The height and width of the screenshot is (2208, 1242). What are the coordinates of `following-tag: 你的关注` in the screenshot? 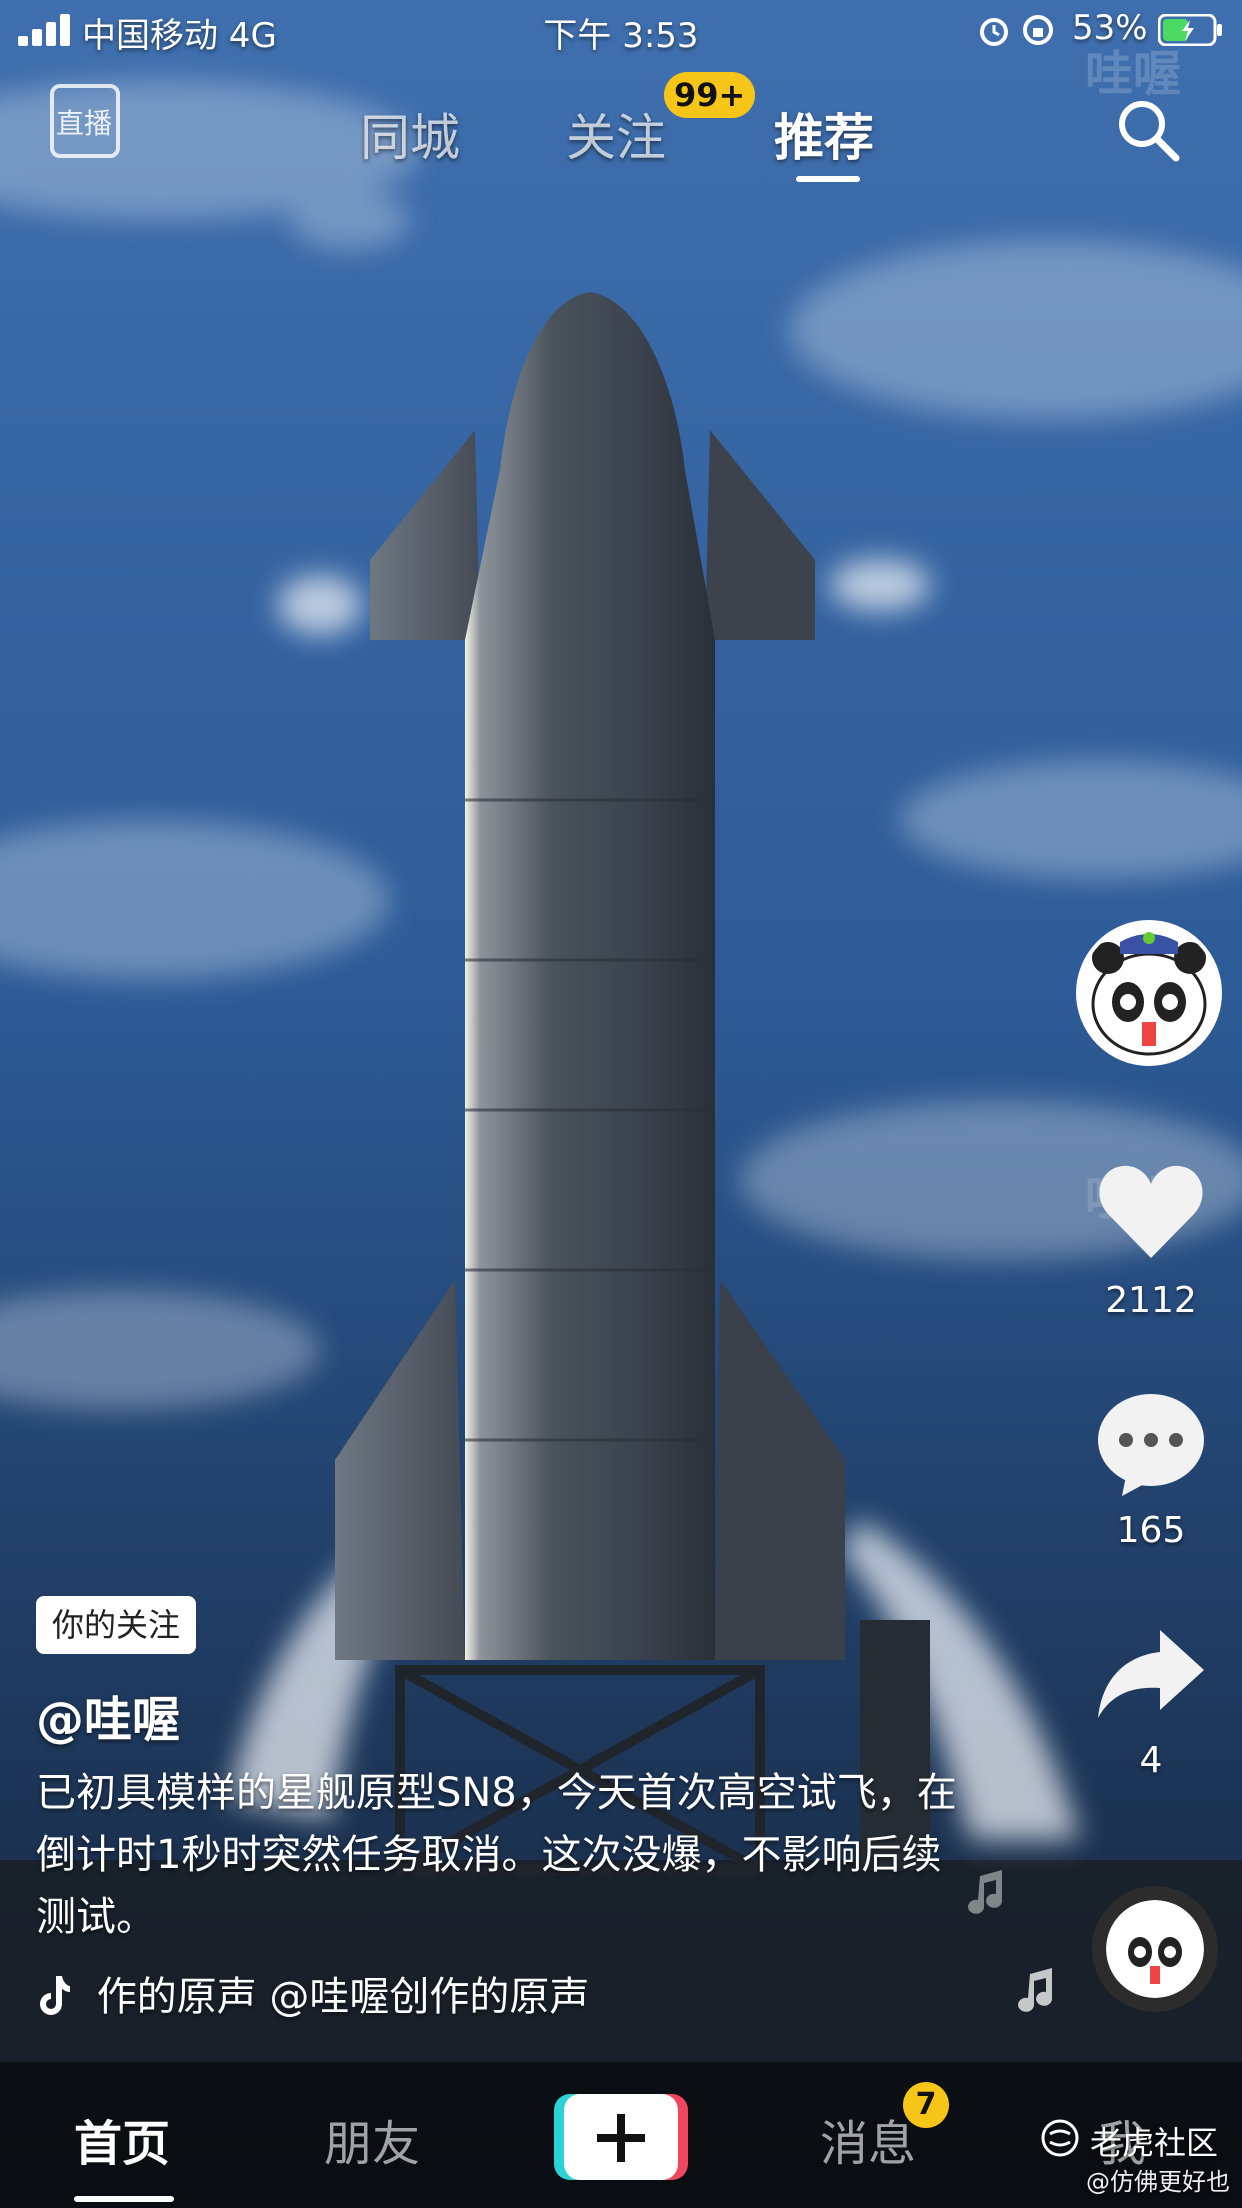 It's located at (116, 1625).